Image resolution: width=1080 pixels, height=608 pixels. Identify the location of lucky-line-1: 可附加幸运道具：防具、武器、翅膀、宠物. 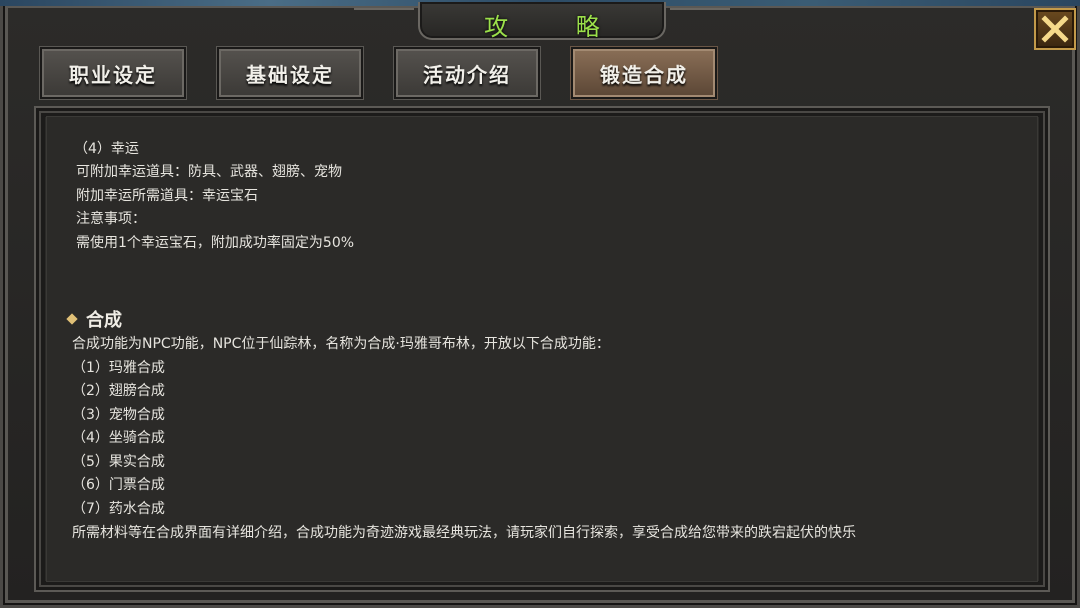
(209, 172).